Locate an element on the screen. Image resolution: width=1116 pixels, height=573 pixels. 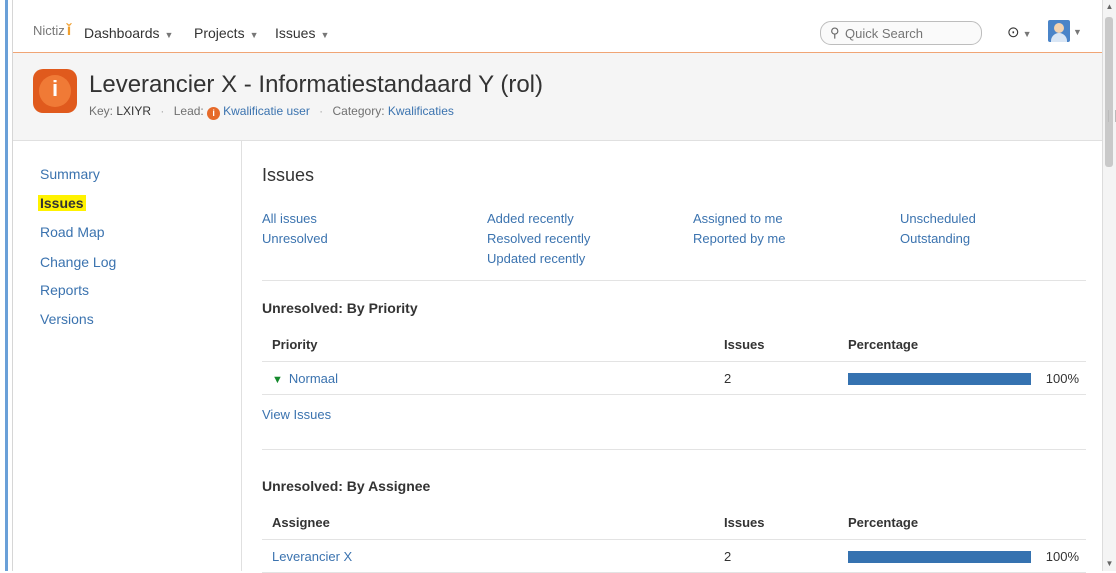
window-left-edge is located at coordinates (6, 285).